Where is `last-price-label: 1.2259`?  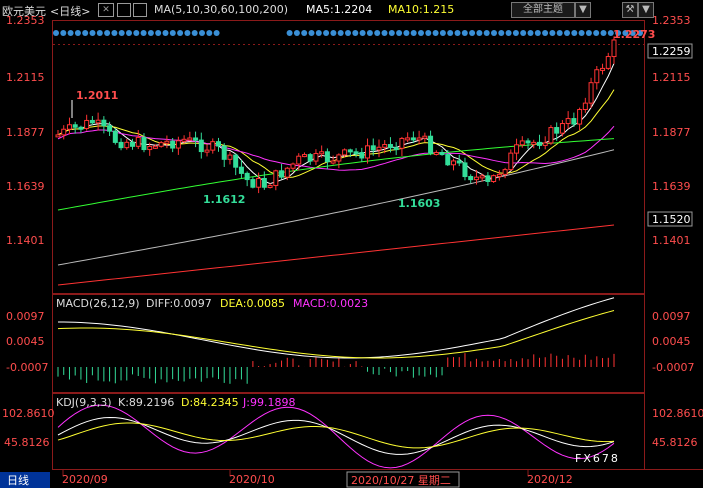
last-price-label: 1.2259 is located at coordinates (671, 51).